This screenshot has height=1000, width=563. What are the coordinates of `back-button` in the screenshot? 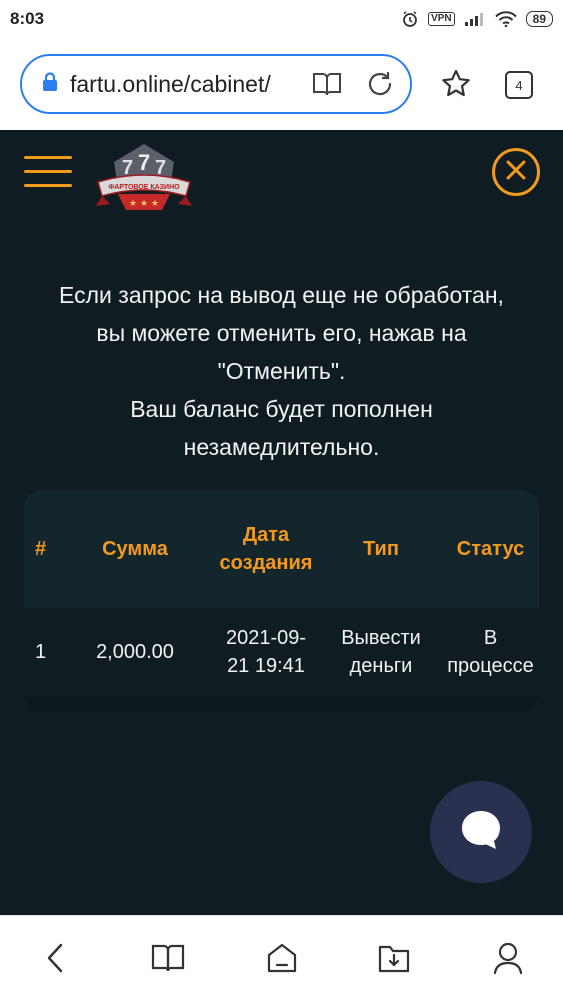 It's located at (56, 960).